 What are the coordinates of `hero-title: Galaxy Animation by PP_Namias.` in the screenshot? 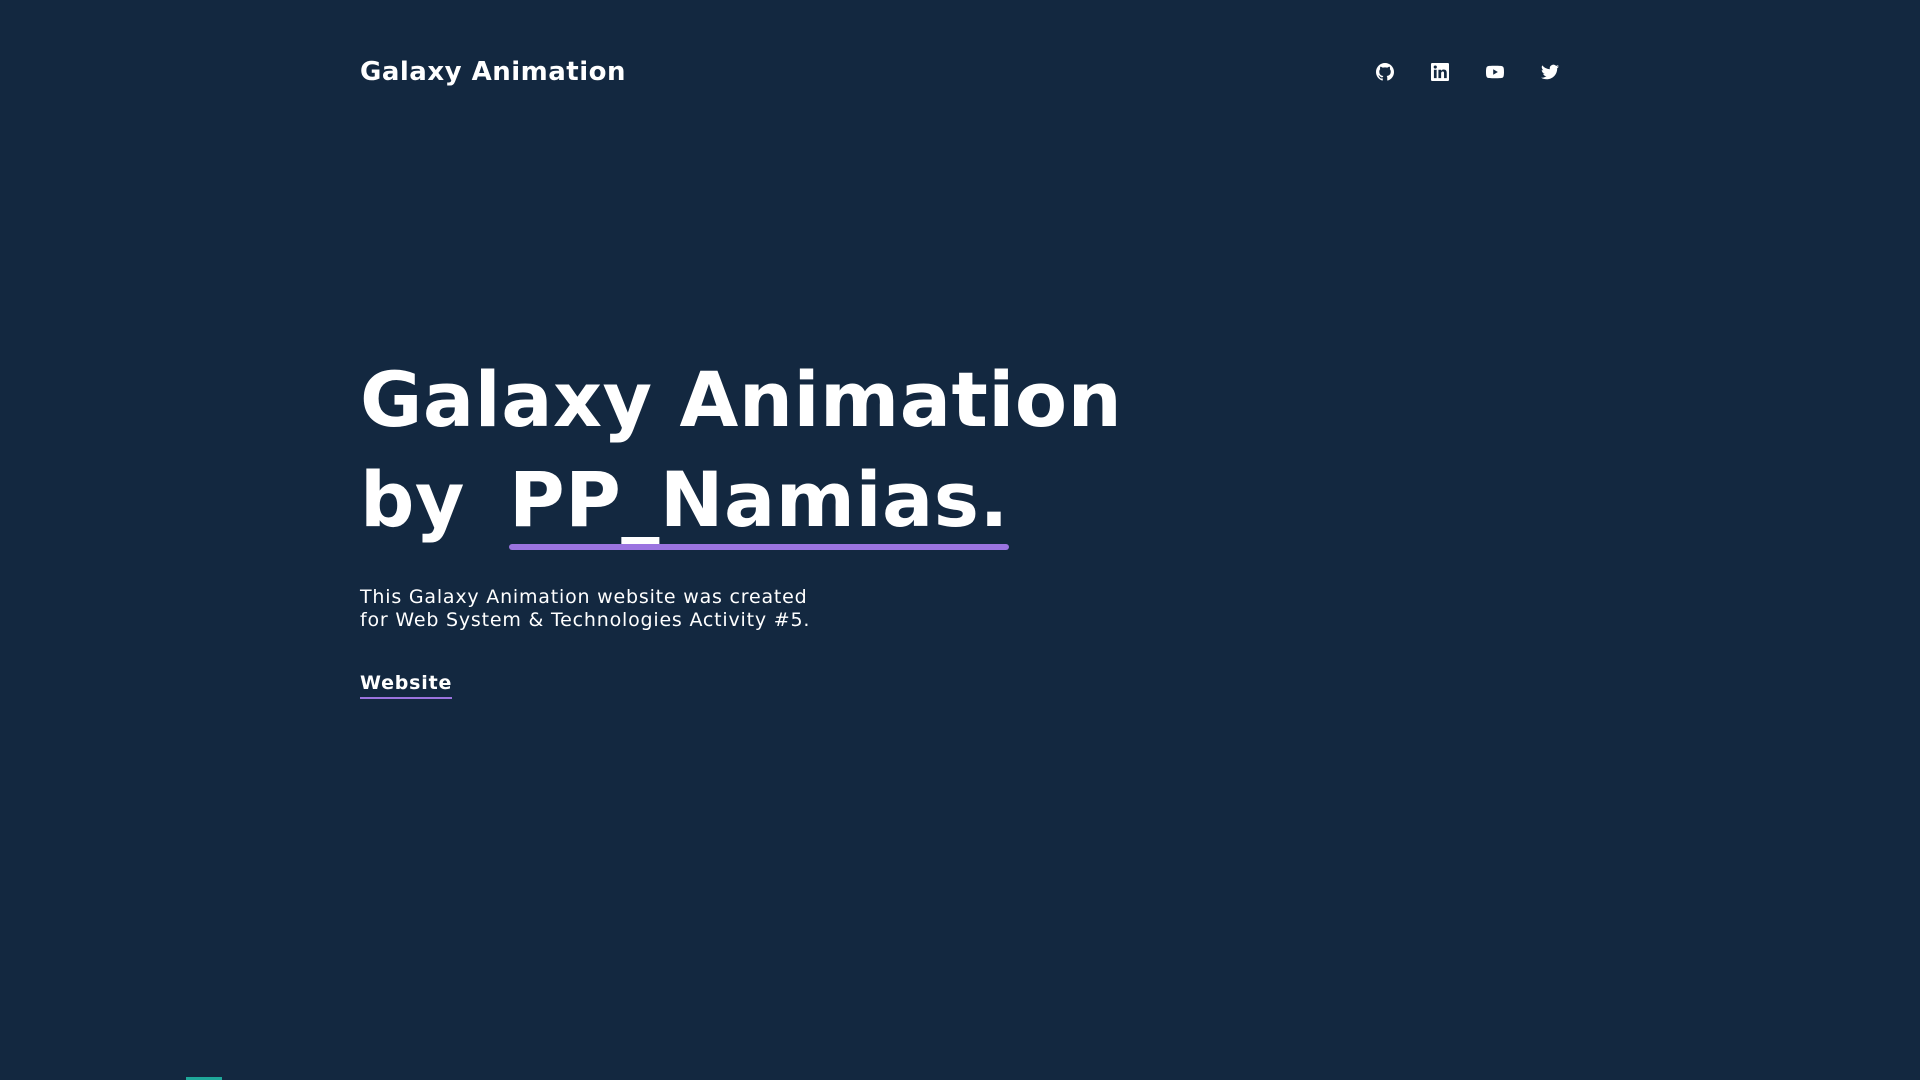 It's located at (741, 450).